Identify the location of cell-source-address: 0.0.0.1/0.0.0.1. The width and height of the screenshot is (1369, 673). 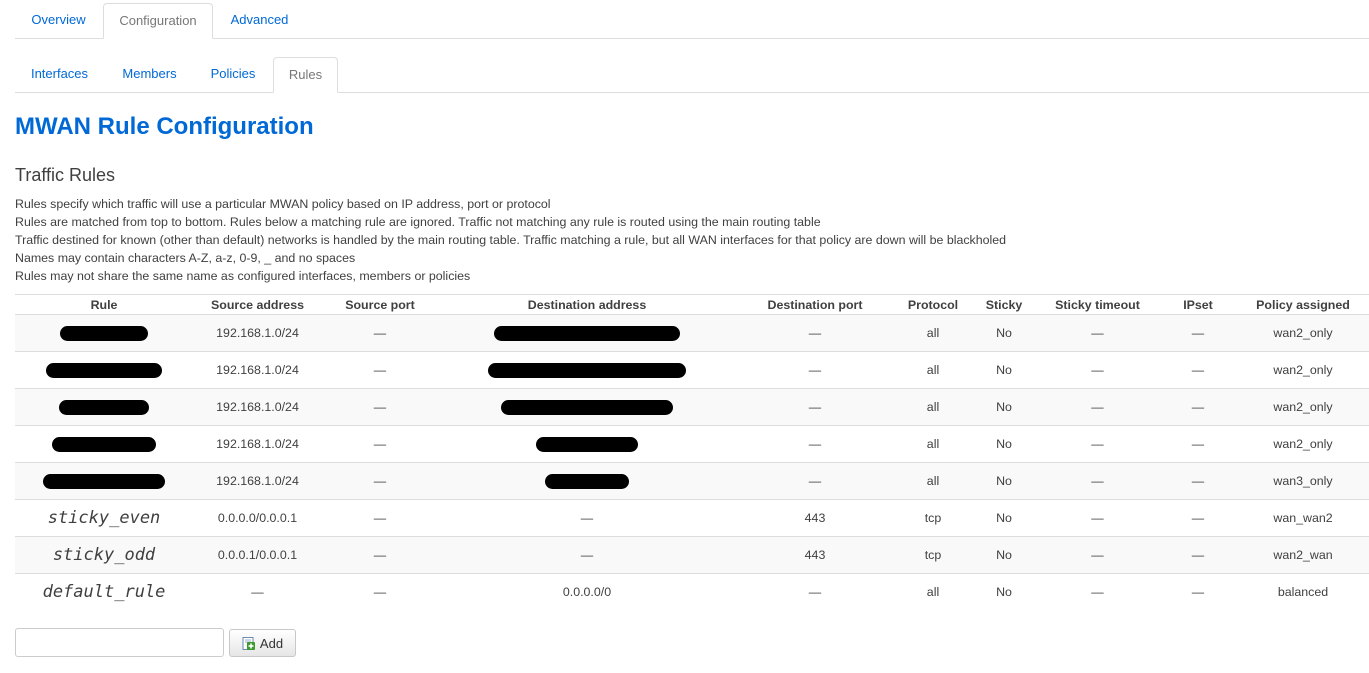
(257, 555).